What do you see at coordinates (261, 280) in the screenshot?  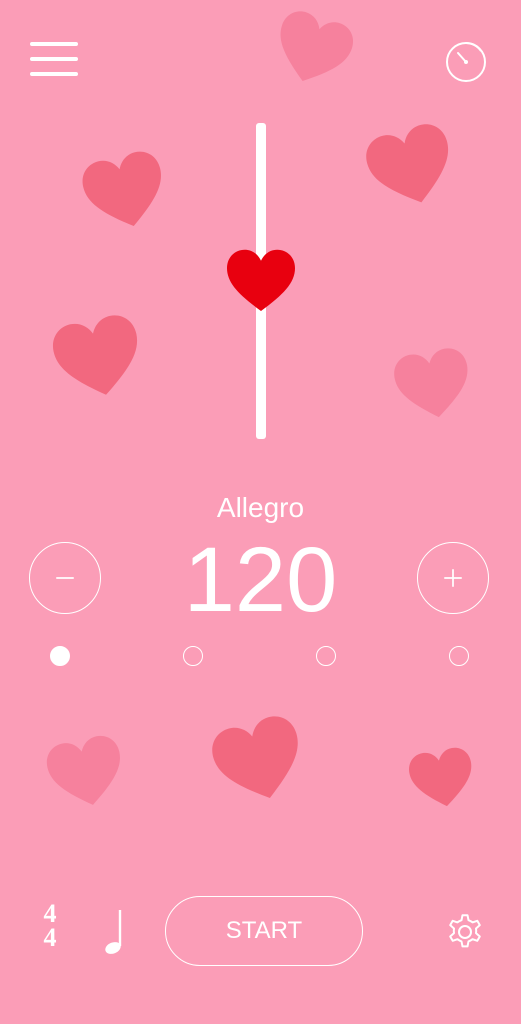 I see `pendulum-heart-icon` at bounding box center [261, 280].